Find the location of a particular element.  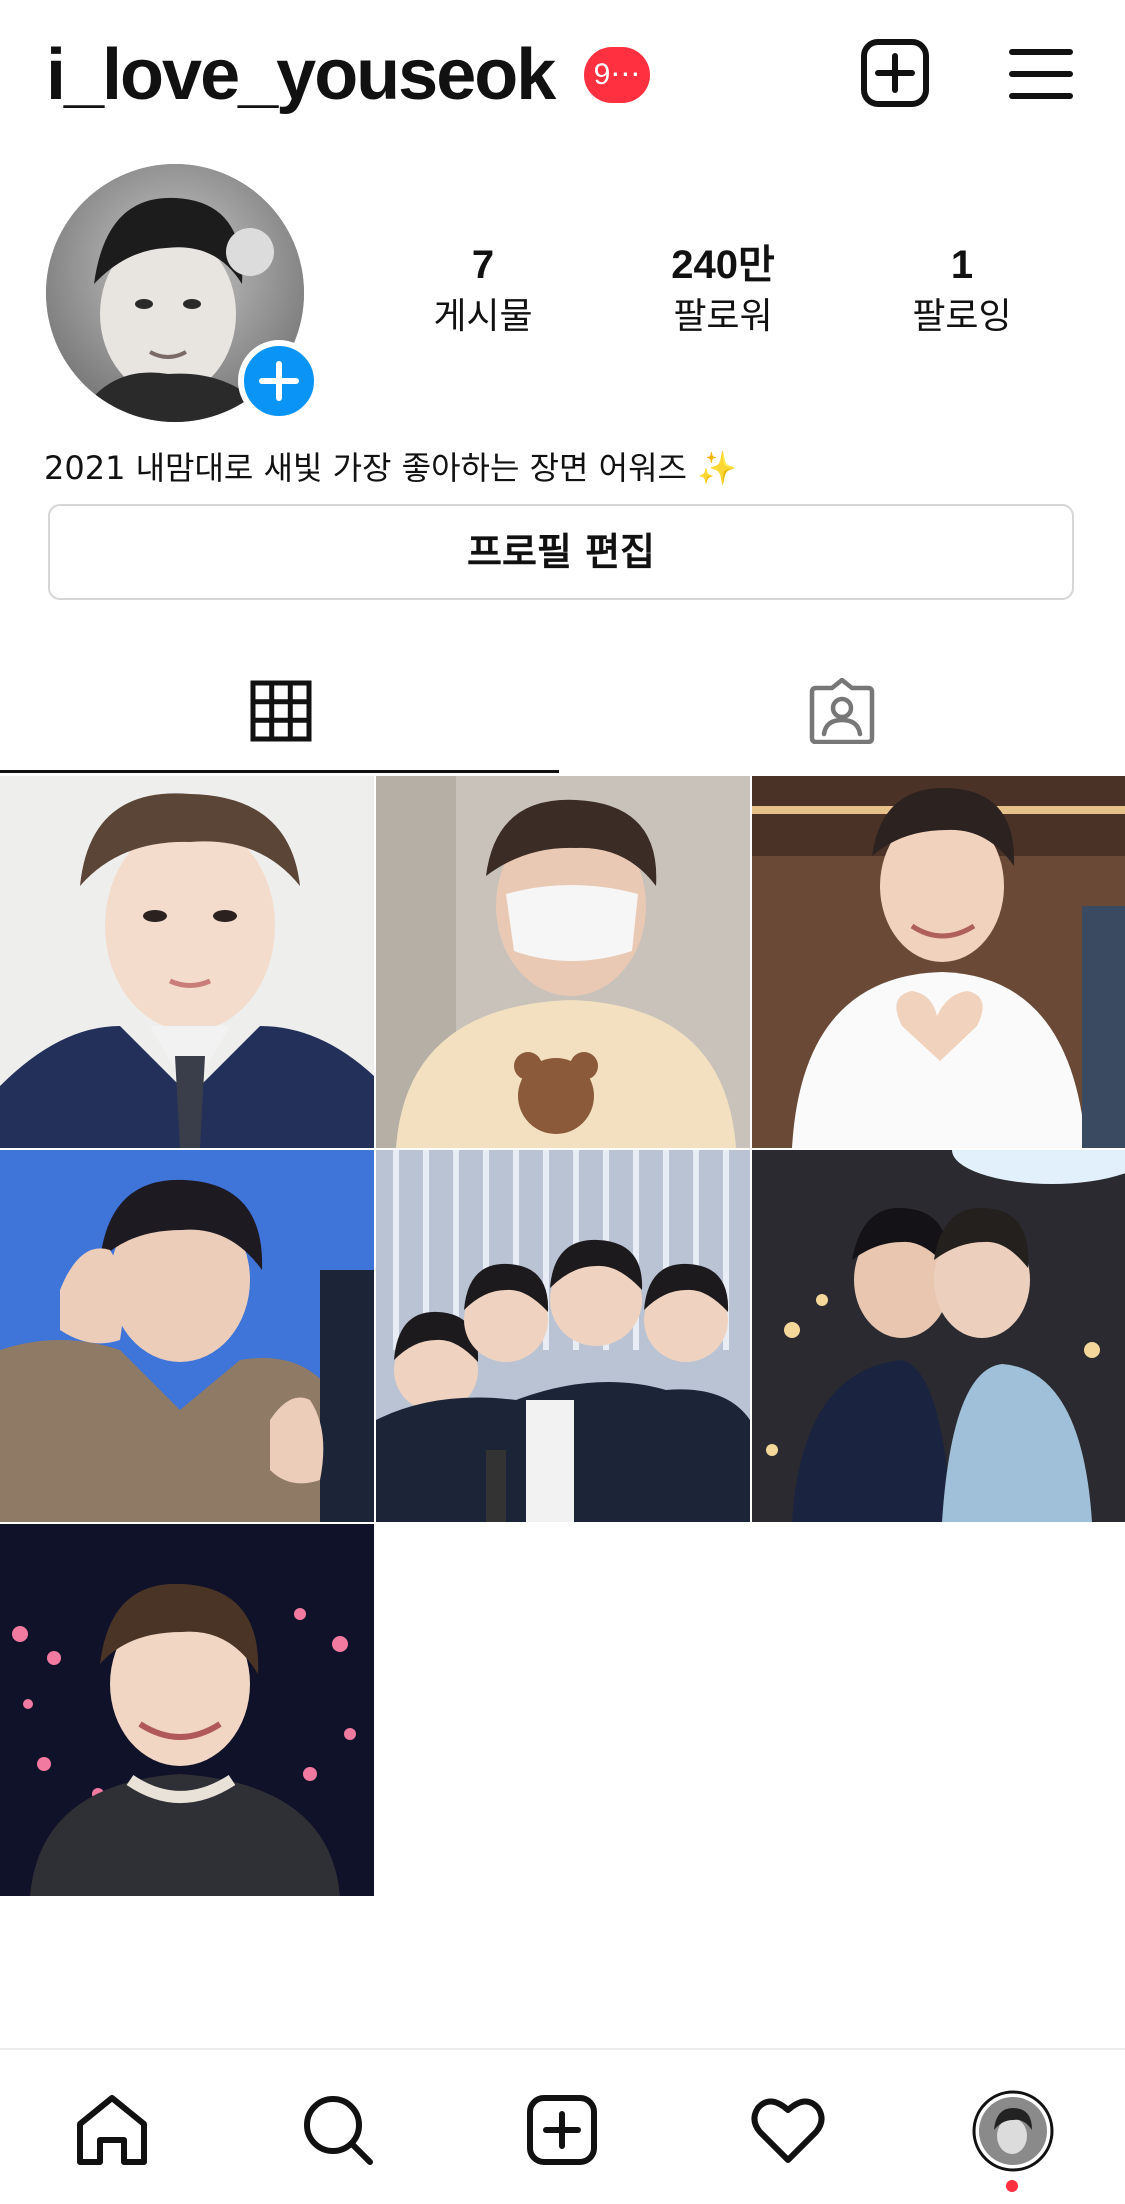

home-icon is located at coordinates (112, 2130).